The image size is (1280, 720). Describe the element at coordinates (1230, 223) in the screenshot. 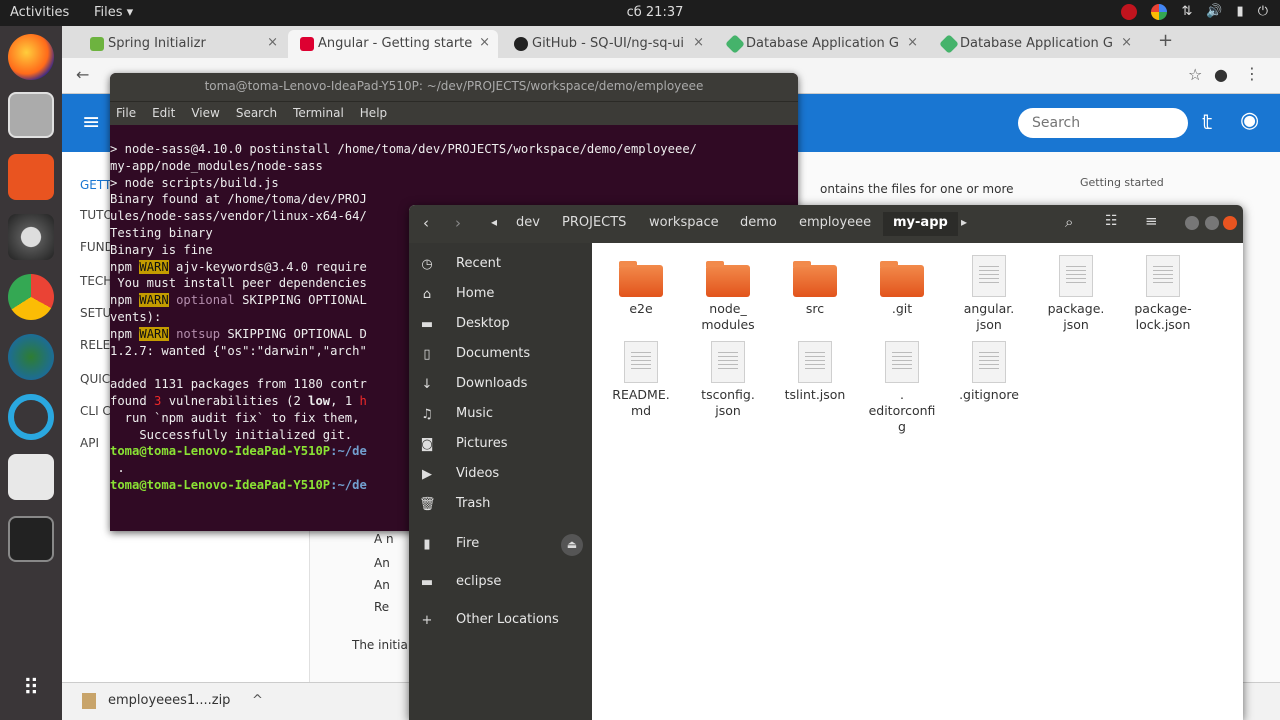

I see `close-icon` at that location.